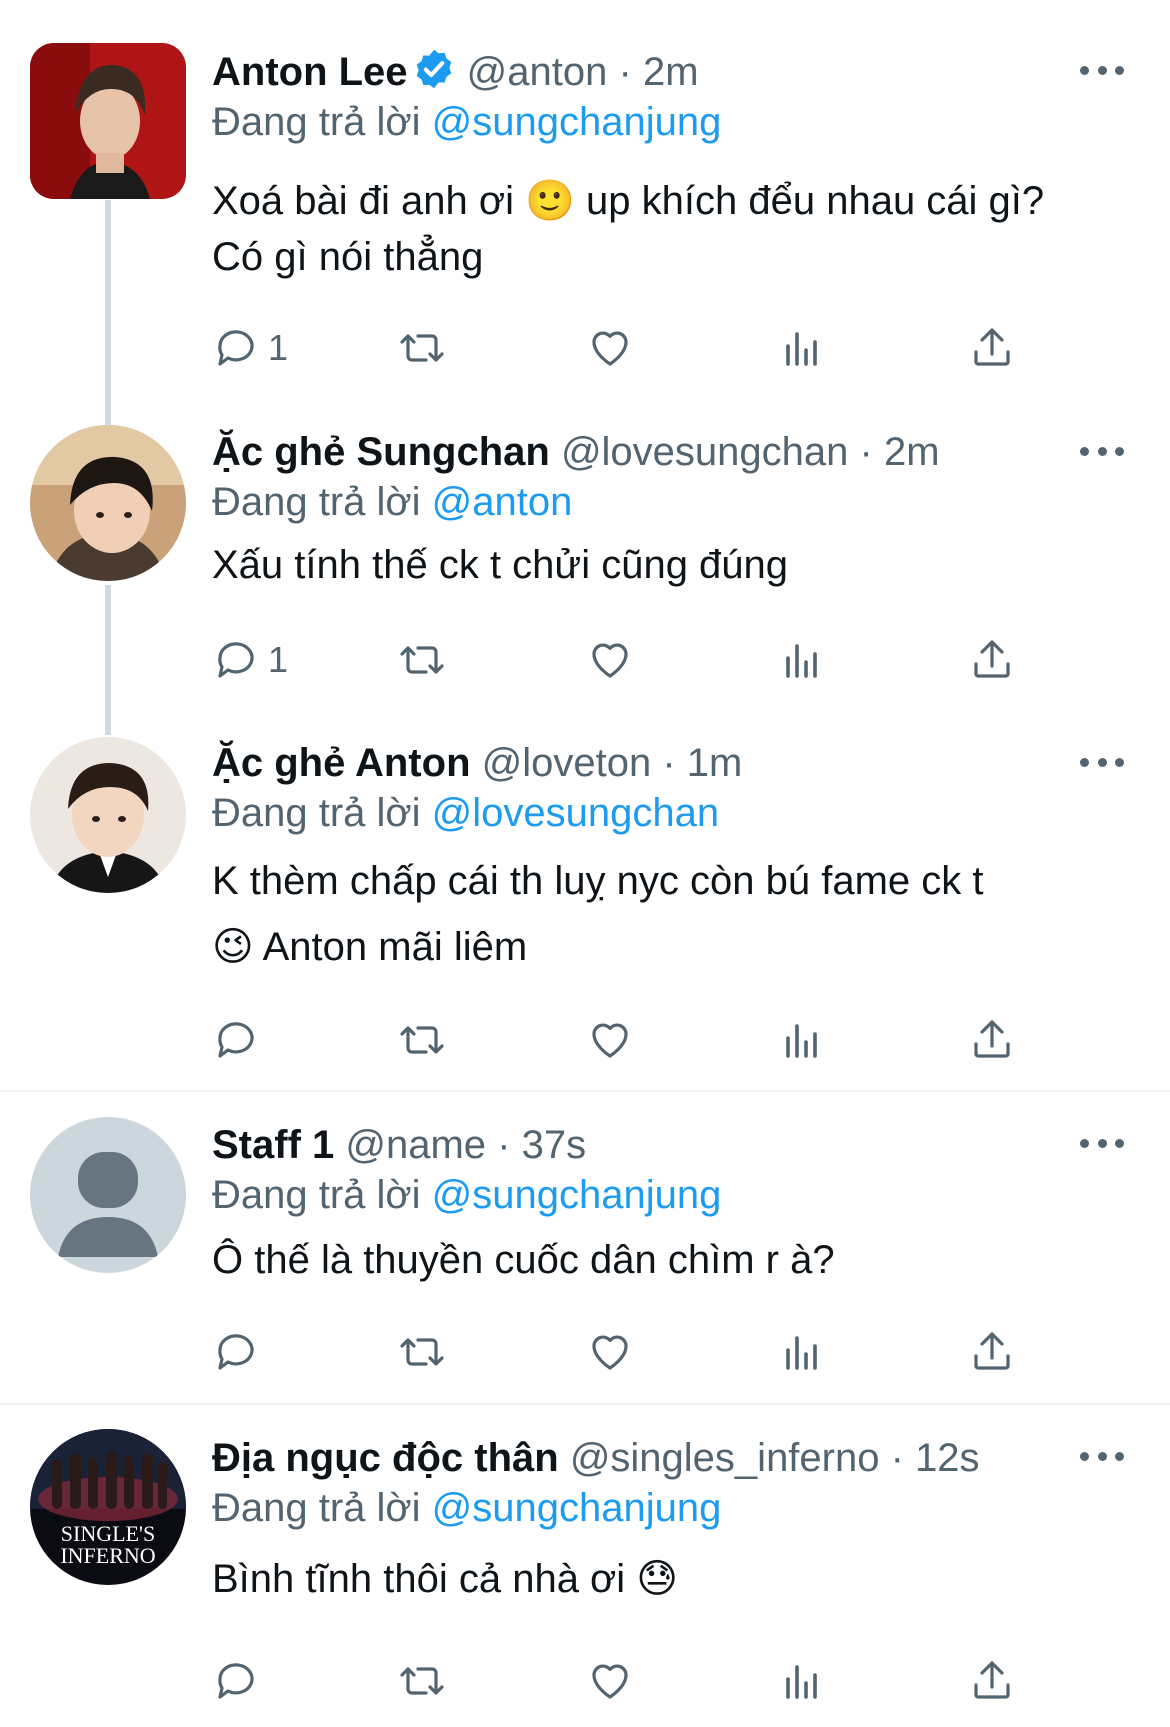  I want to click on reply-mention: @lovesungchan, so click(575, 813).